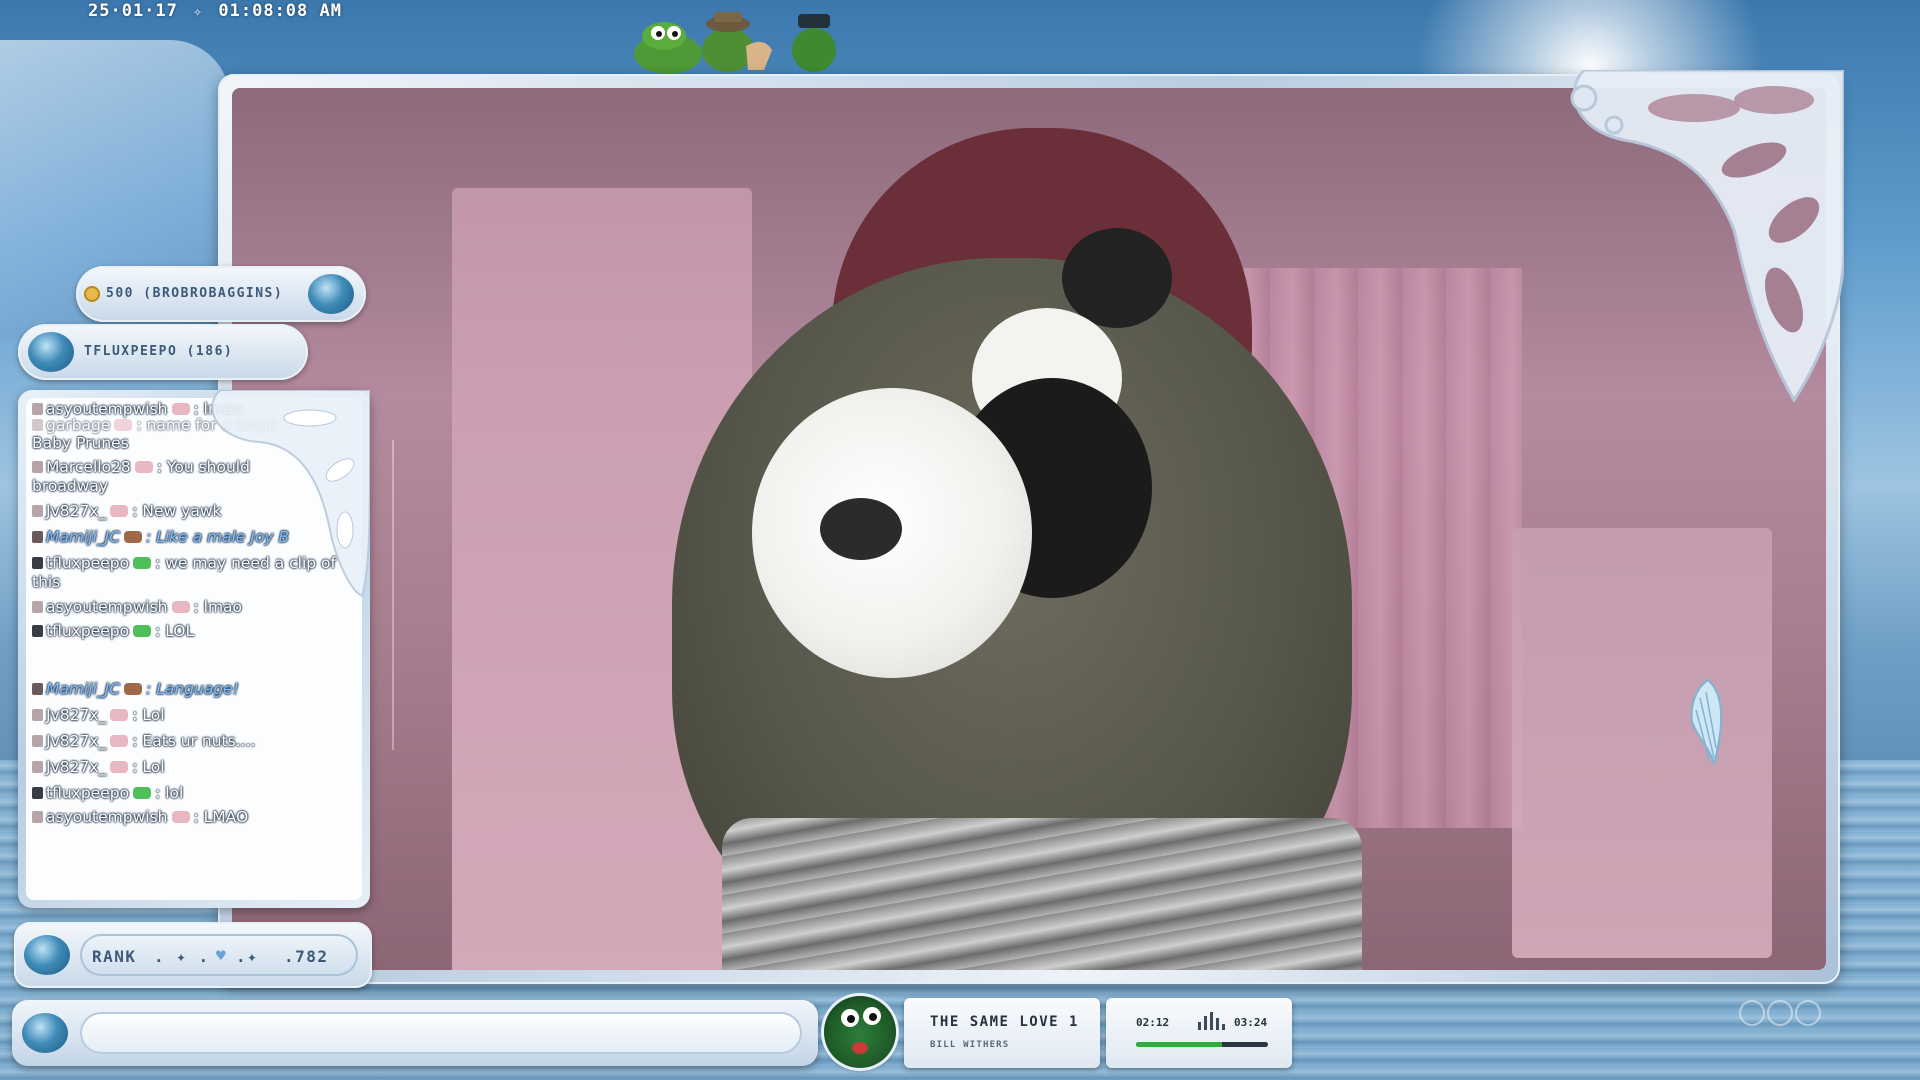  Describe the element at coordinates (1780, 1013) in the screenshot. I see `decorative-rings-icon` at that location.